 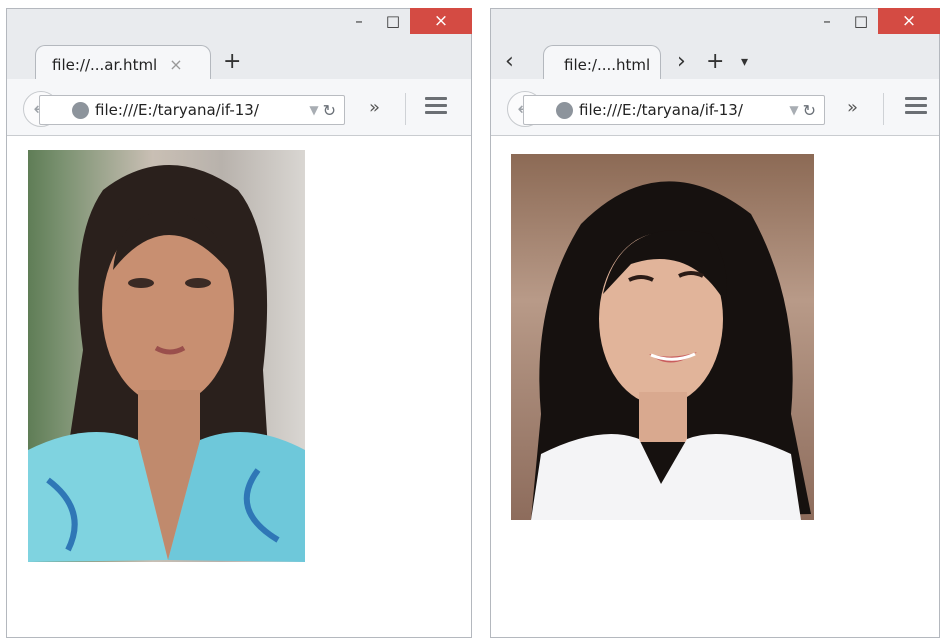 I want to click on tab-strip: file://...ar.html × +, so click(x=239, y=61).